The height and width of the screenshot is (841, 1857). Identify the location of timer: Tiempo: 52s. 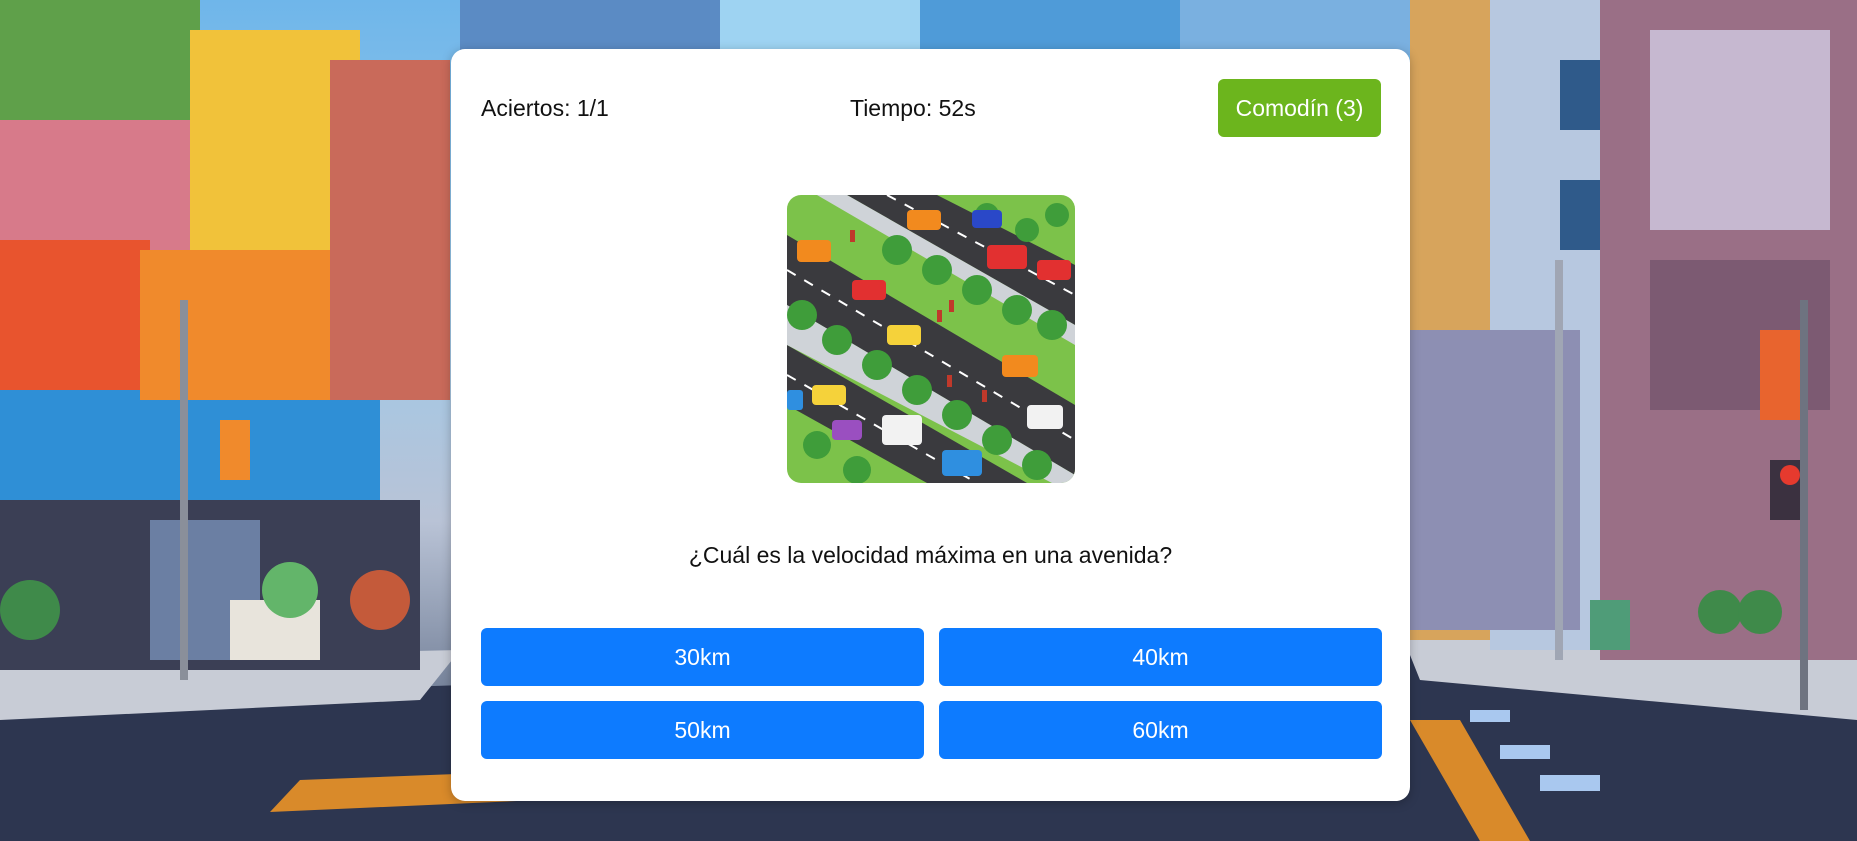
(913, 108).